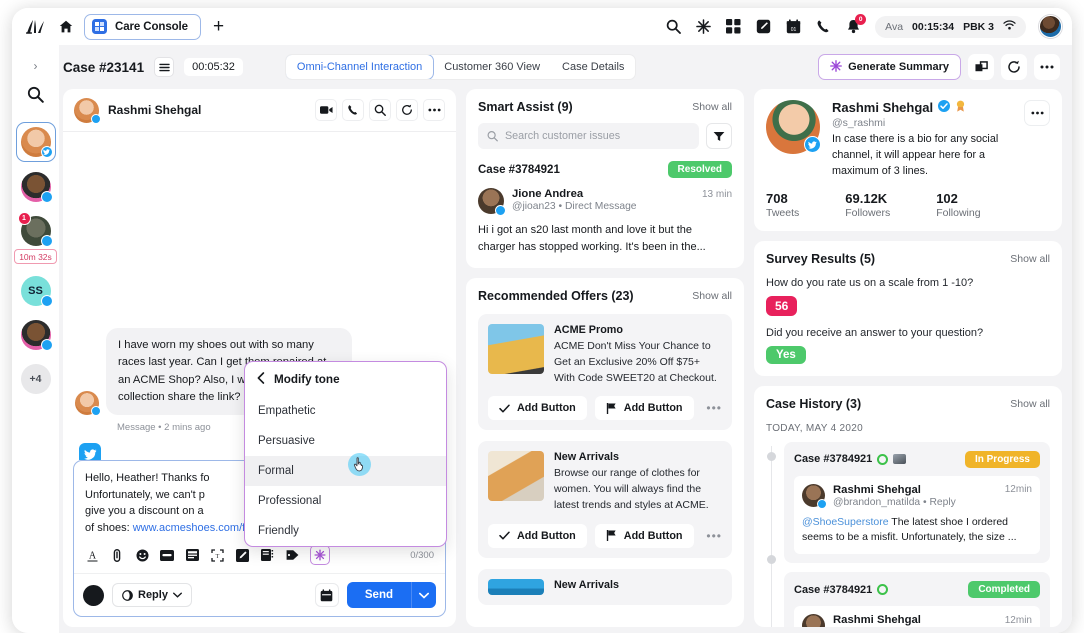  Describe the element at coordinates (1009, 26) in the screenshot. I see `wifi-icon` at that location.